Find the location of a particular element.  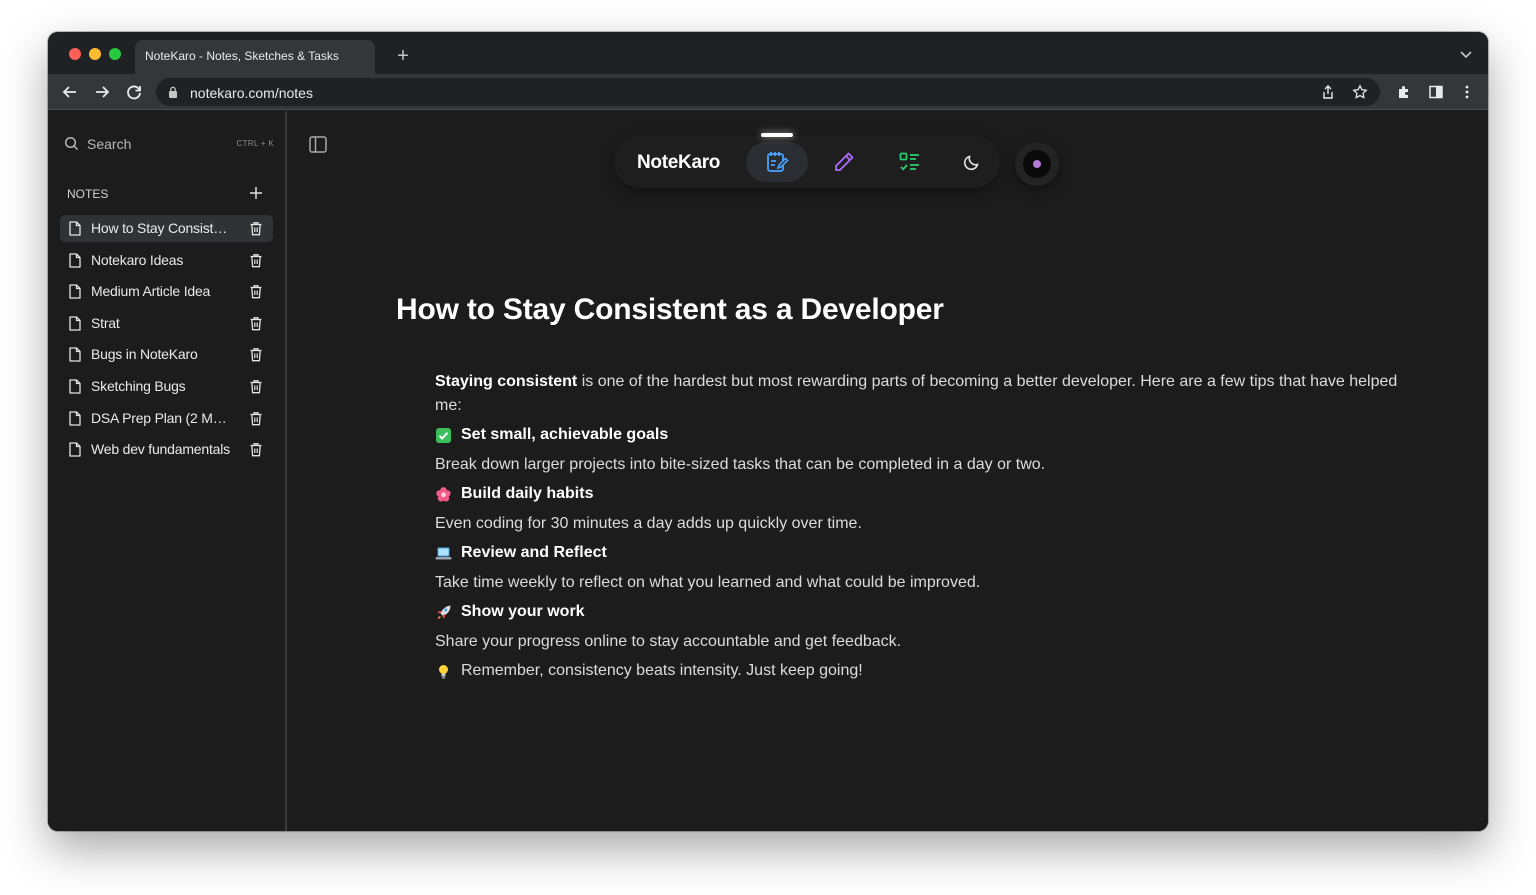

browser-tab-active: NoteKaro - Notes, Sketches & Tasks is located at coordinates (255, 57).